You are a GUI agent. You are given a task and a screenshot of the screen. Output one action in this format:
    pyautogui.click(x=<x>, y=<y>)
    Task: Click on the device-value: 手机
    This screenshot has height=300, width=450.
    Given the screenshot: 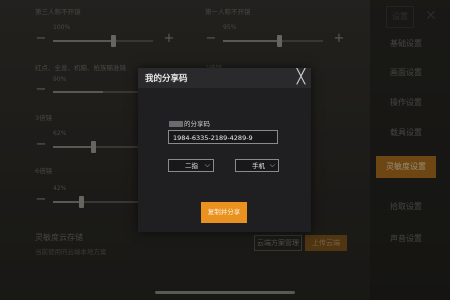 What is the action you would take?
    pyautogui.click(x=258, y=166)
    